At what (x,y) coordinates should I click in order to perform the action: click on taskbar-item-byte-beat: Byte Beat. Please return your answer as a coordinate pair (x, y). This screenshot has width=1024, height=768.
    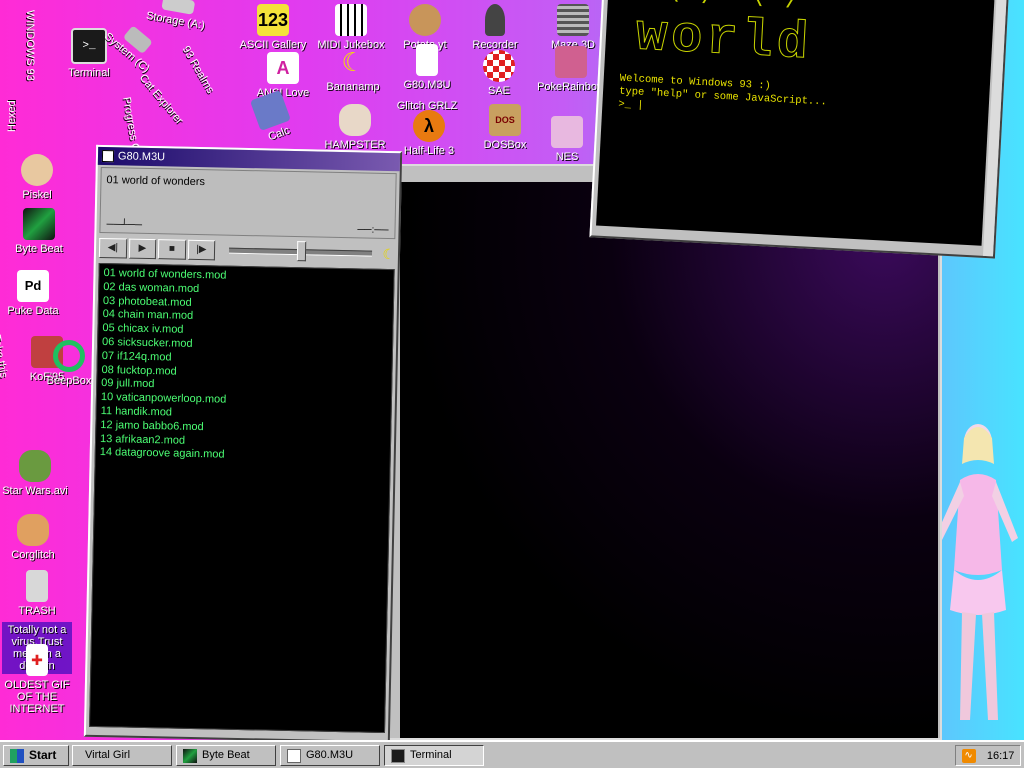
    Looking at the image, I should click on (226, 755).